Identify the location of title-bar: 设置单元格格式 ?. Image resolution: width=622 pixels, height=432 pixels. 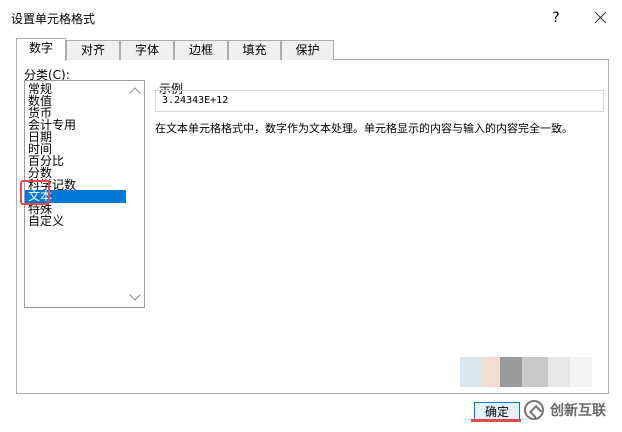
(311, 17).